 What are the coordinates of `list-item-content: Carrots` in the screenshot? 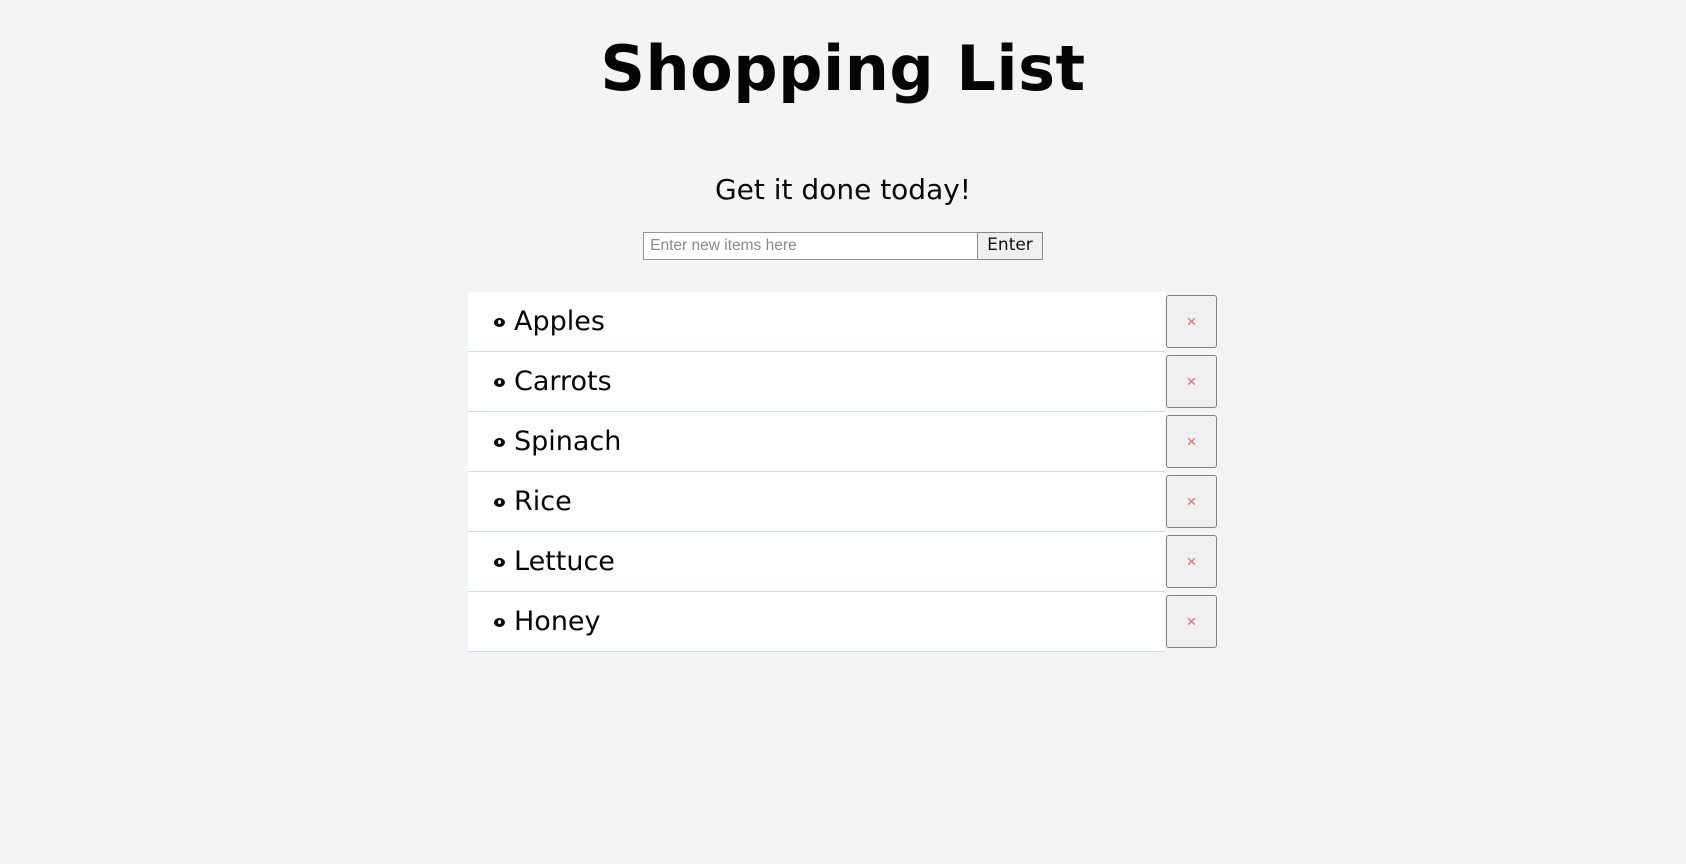 It's located at (816, 381).